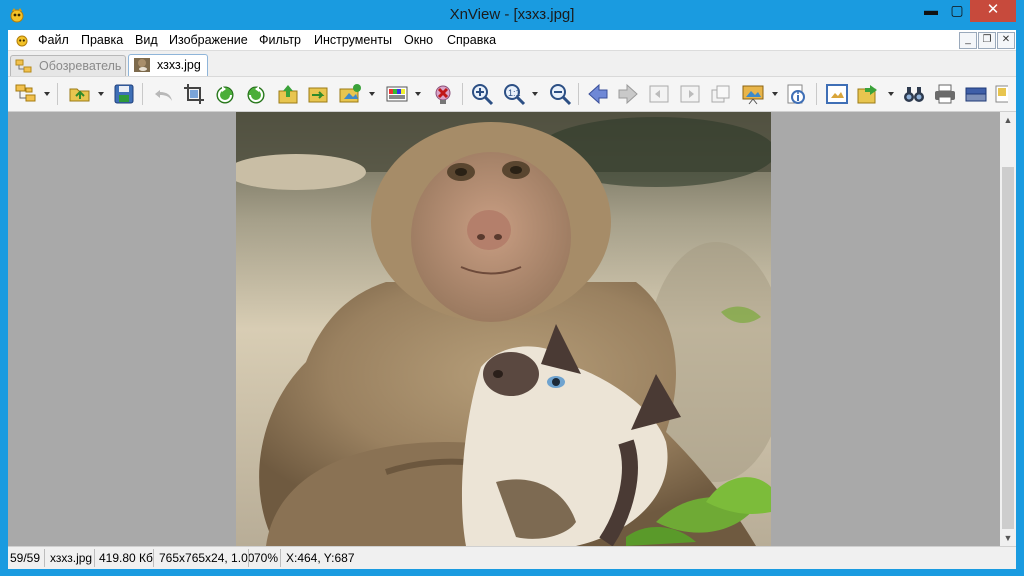 The image size is (1024, 576). What do you see at coordinates (353, 40) in the screenshot?
I see `menu-tools: Инструменты` at bounding box center [353, 40].